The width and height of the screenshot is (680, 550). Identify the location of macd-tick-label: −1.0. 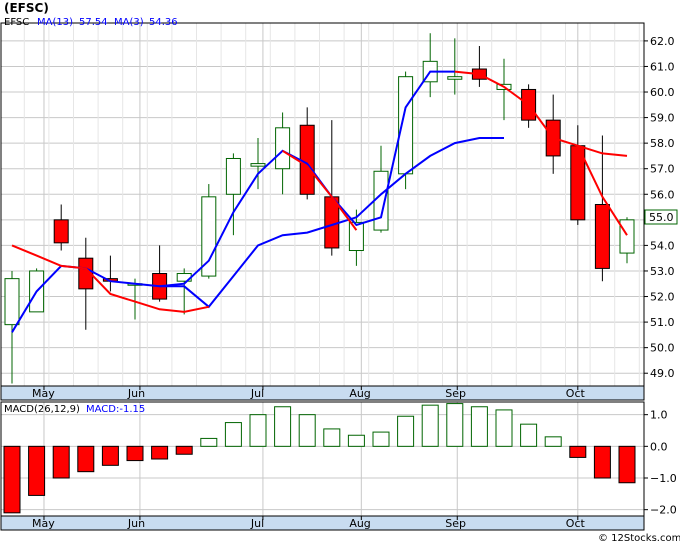
(663, 478).